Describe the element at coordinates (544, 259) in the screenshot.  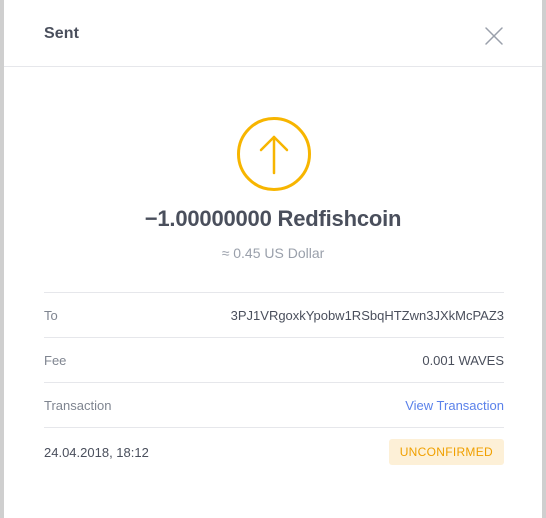
I see `backdrop-right` at that location.